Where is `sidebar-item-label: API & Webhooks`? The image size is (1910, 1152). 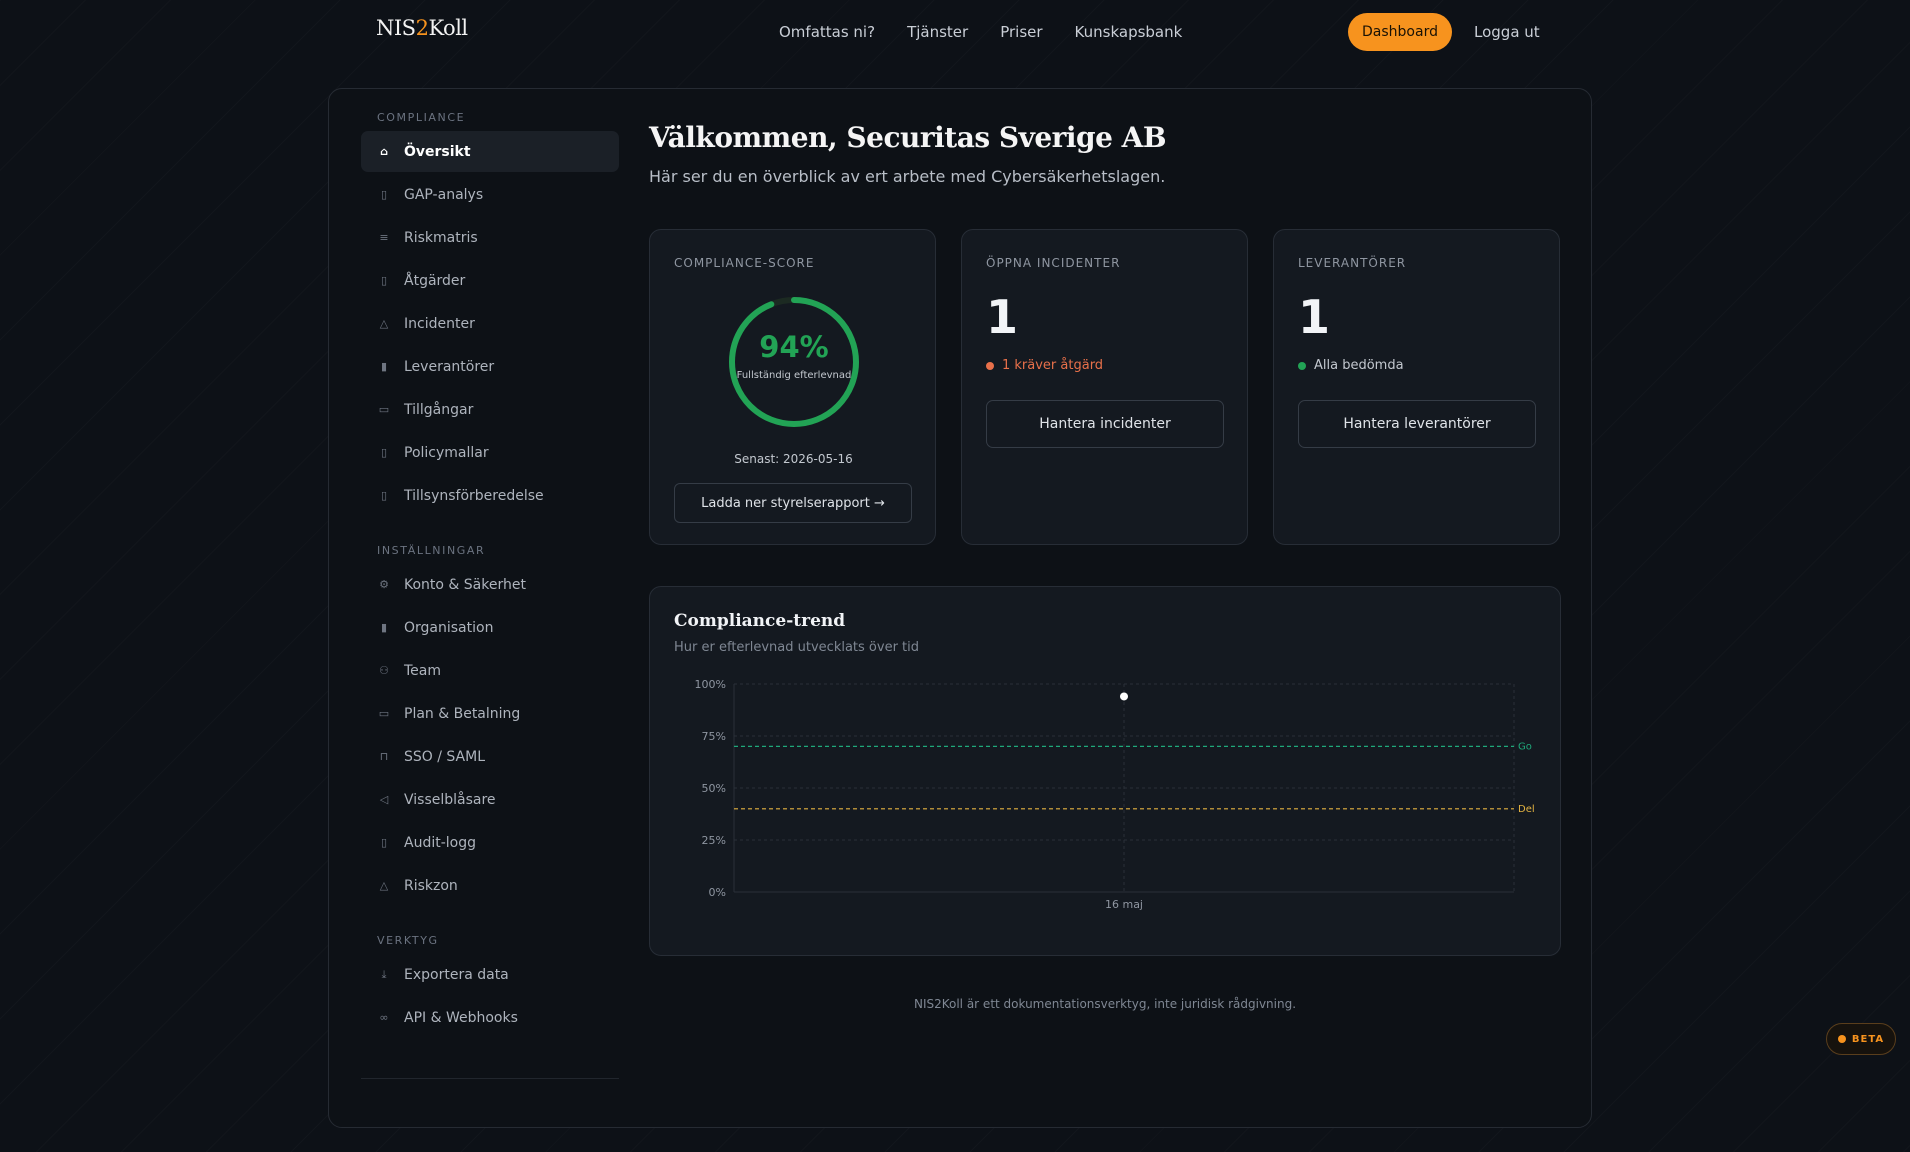 sidebar-item-label: API & Webhooks is located at coordinates (461, 1017).